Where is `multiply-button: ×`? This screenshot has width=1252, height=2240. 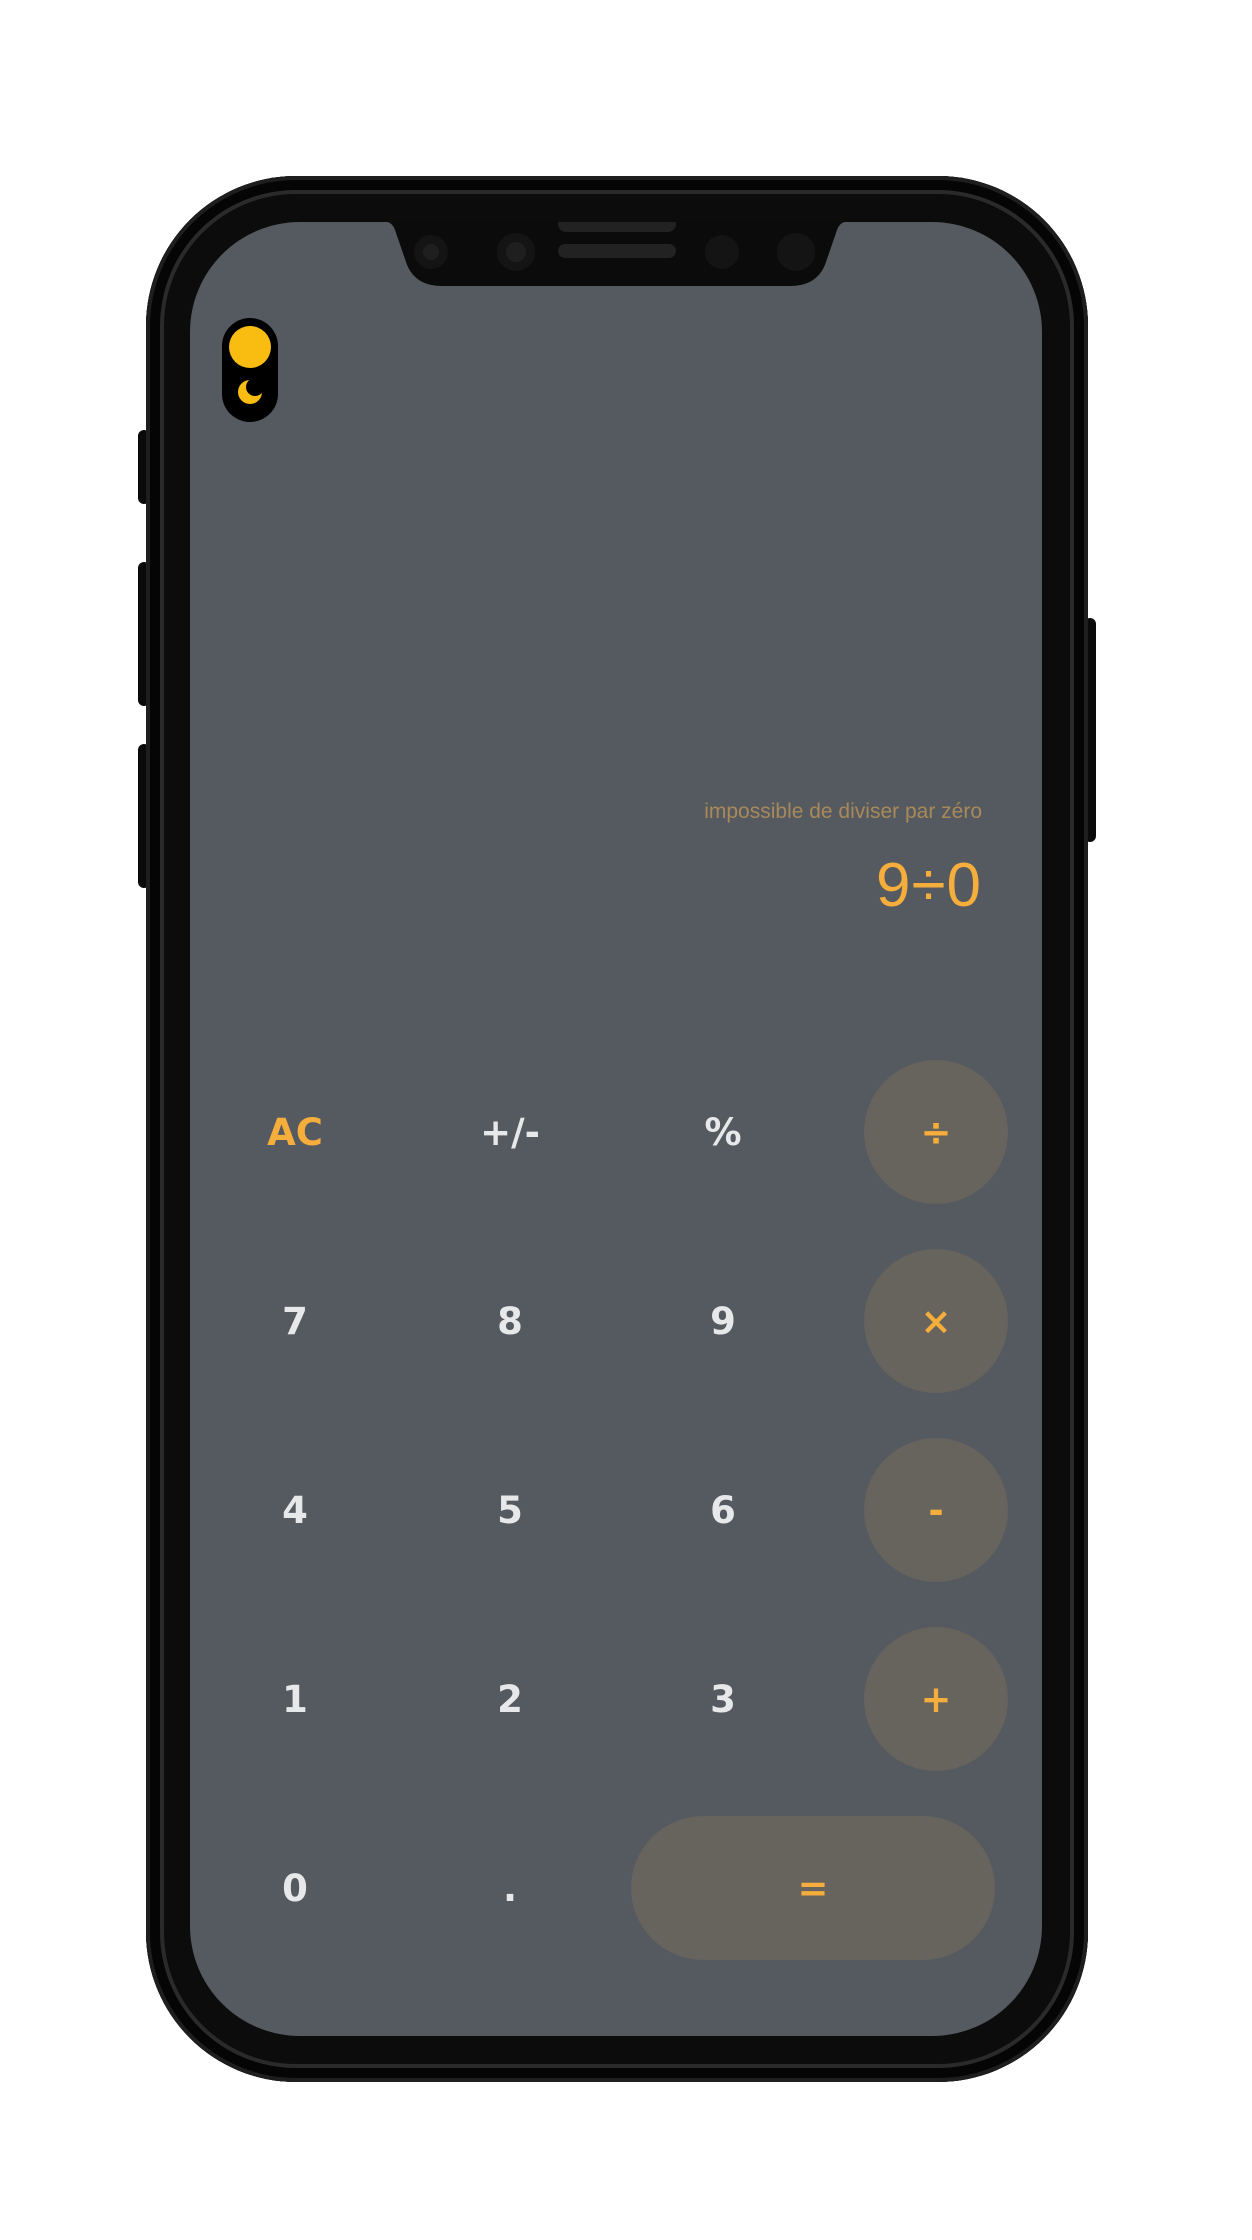
multiply-button: × is located at coordinates (936, 1321).